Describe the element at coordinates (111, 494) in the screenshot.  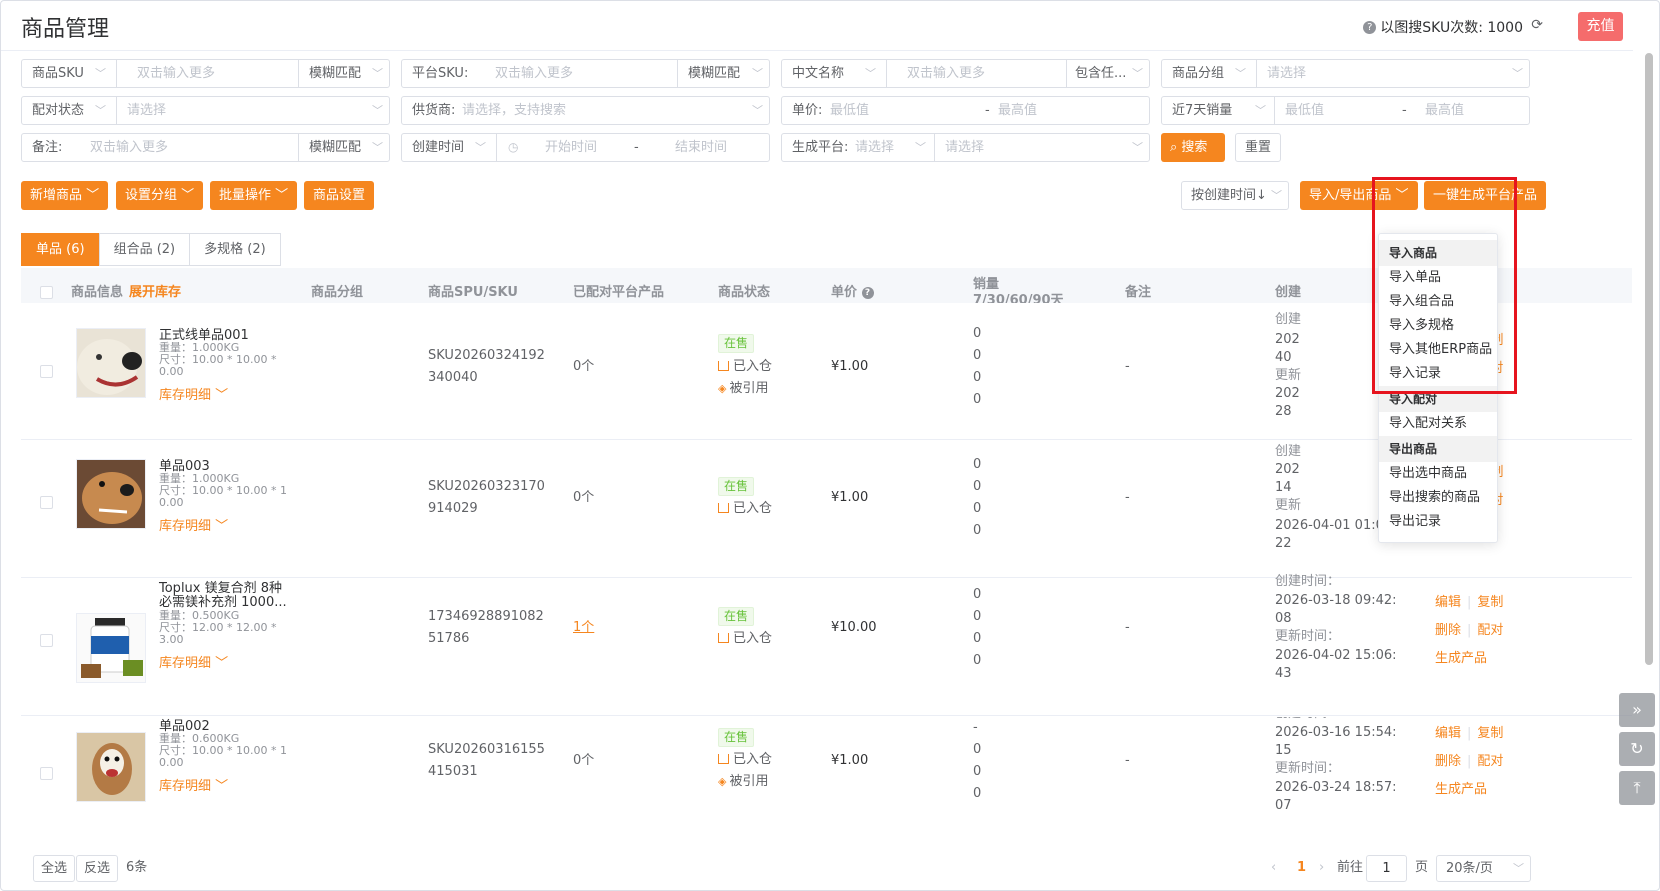
I see `dog-photo` at that location.